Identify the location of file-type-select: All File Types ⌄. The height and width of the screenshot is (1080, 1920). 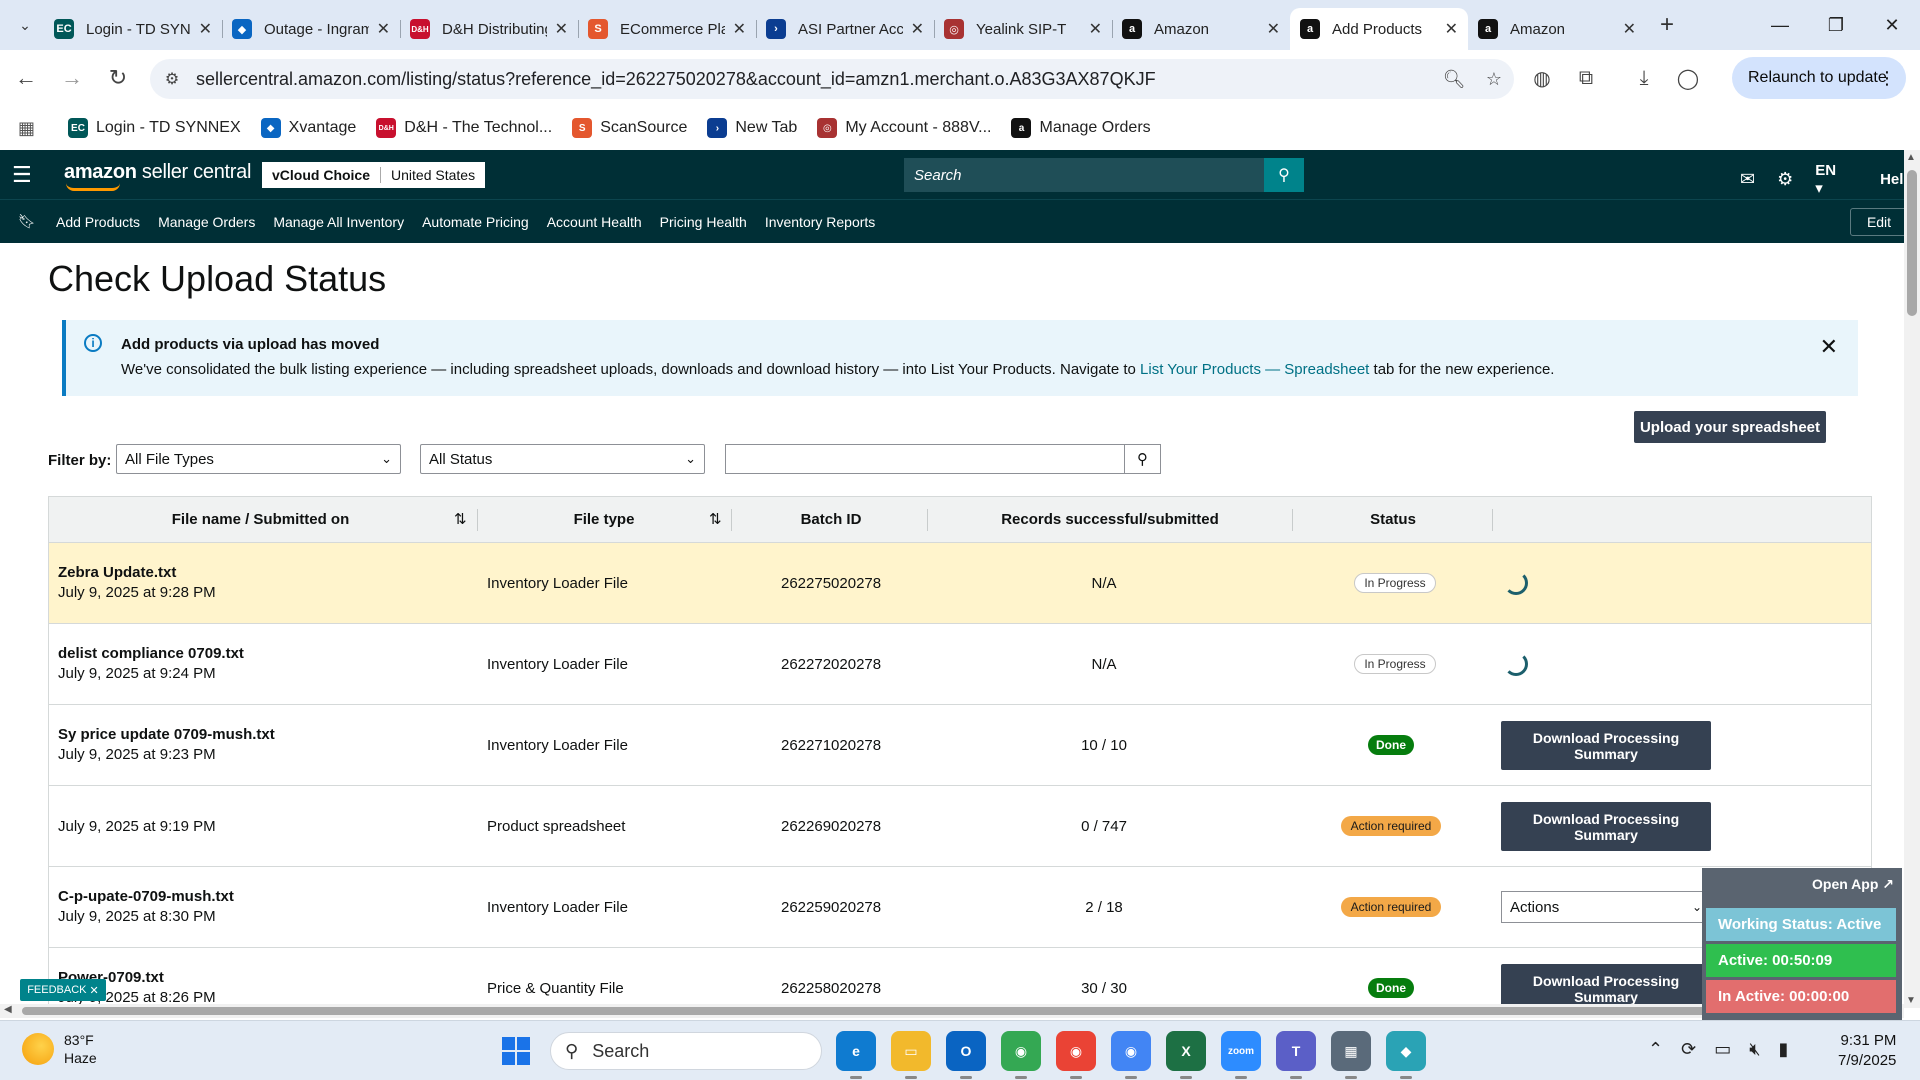
(258, 459).